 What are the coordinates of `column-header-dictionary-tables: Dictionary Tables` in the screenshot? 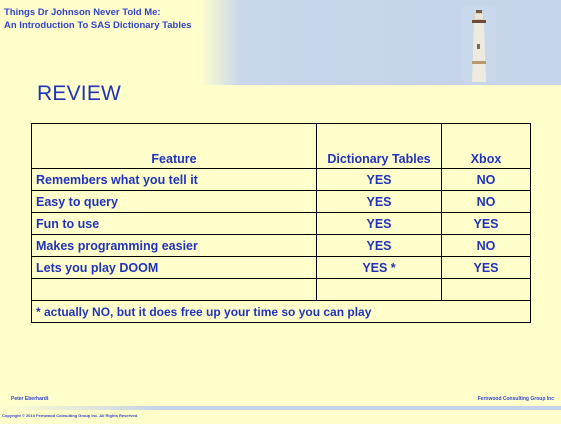 It's located at (379, 146).